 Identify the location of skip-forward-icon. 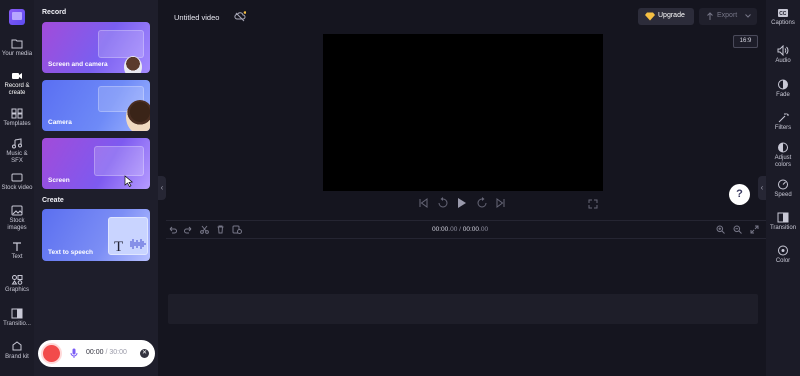
(501, 203).